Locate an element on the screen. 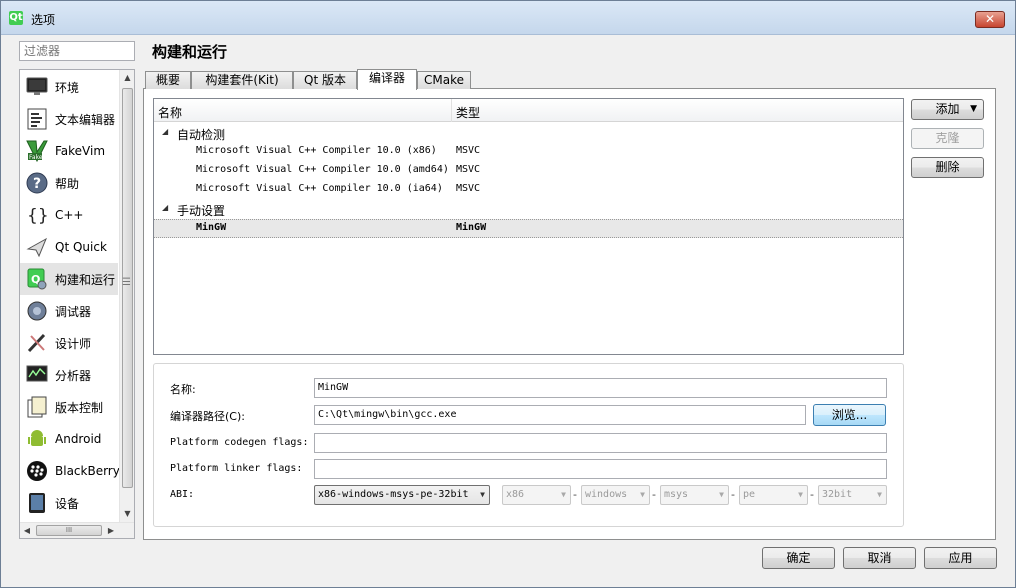  tree-row-selected: MinGW MinGW is located at coordinates (528, 228).